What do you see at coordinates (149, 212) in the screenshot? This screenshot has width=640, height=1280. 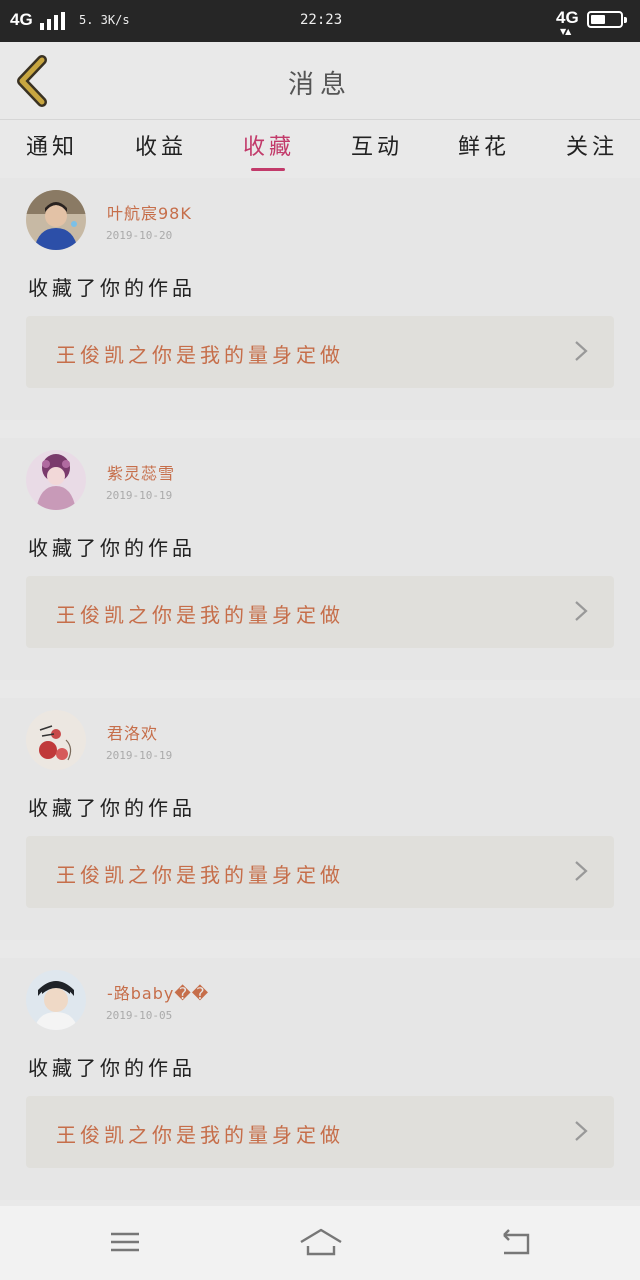 I see `username: 叶航宸98K` at bounding box center [149, 212].